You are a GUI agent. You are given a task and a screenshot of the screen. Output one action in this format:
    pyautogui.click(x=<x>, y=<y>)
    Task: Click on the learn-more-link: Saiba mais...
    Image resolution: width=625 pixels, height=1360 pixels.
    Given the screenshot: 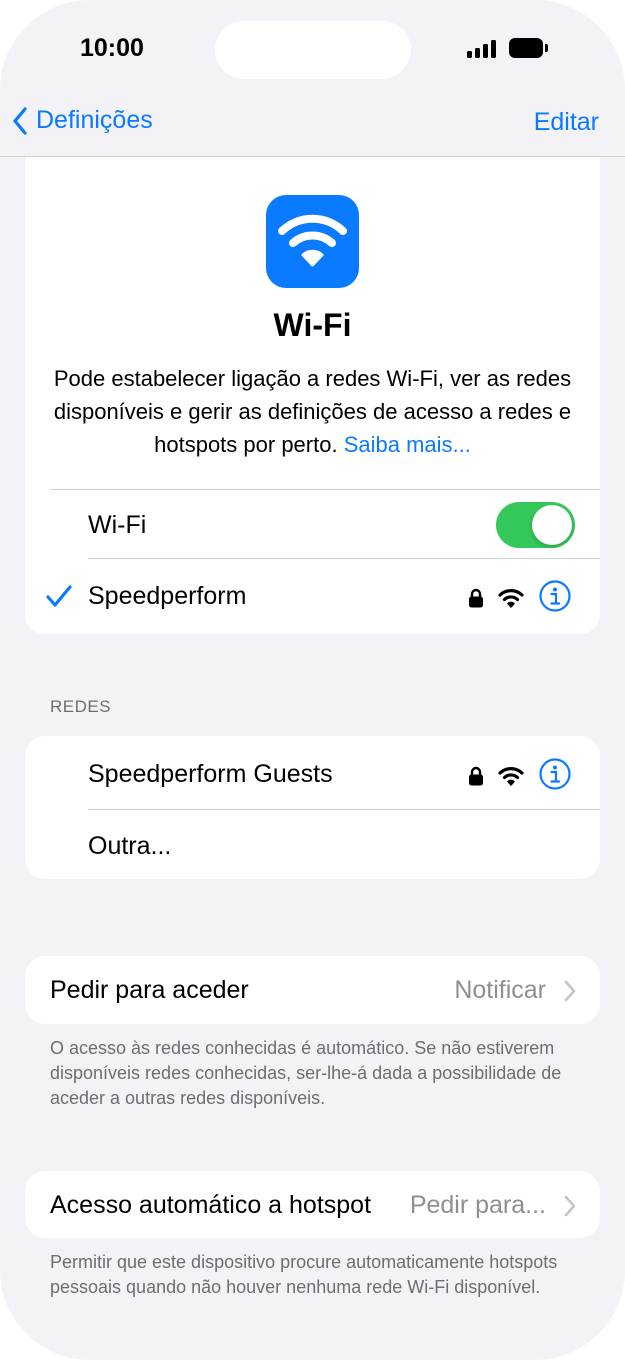 What is the action you would take?
    pyautogui.click(x=407, y=444)
    